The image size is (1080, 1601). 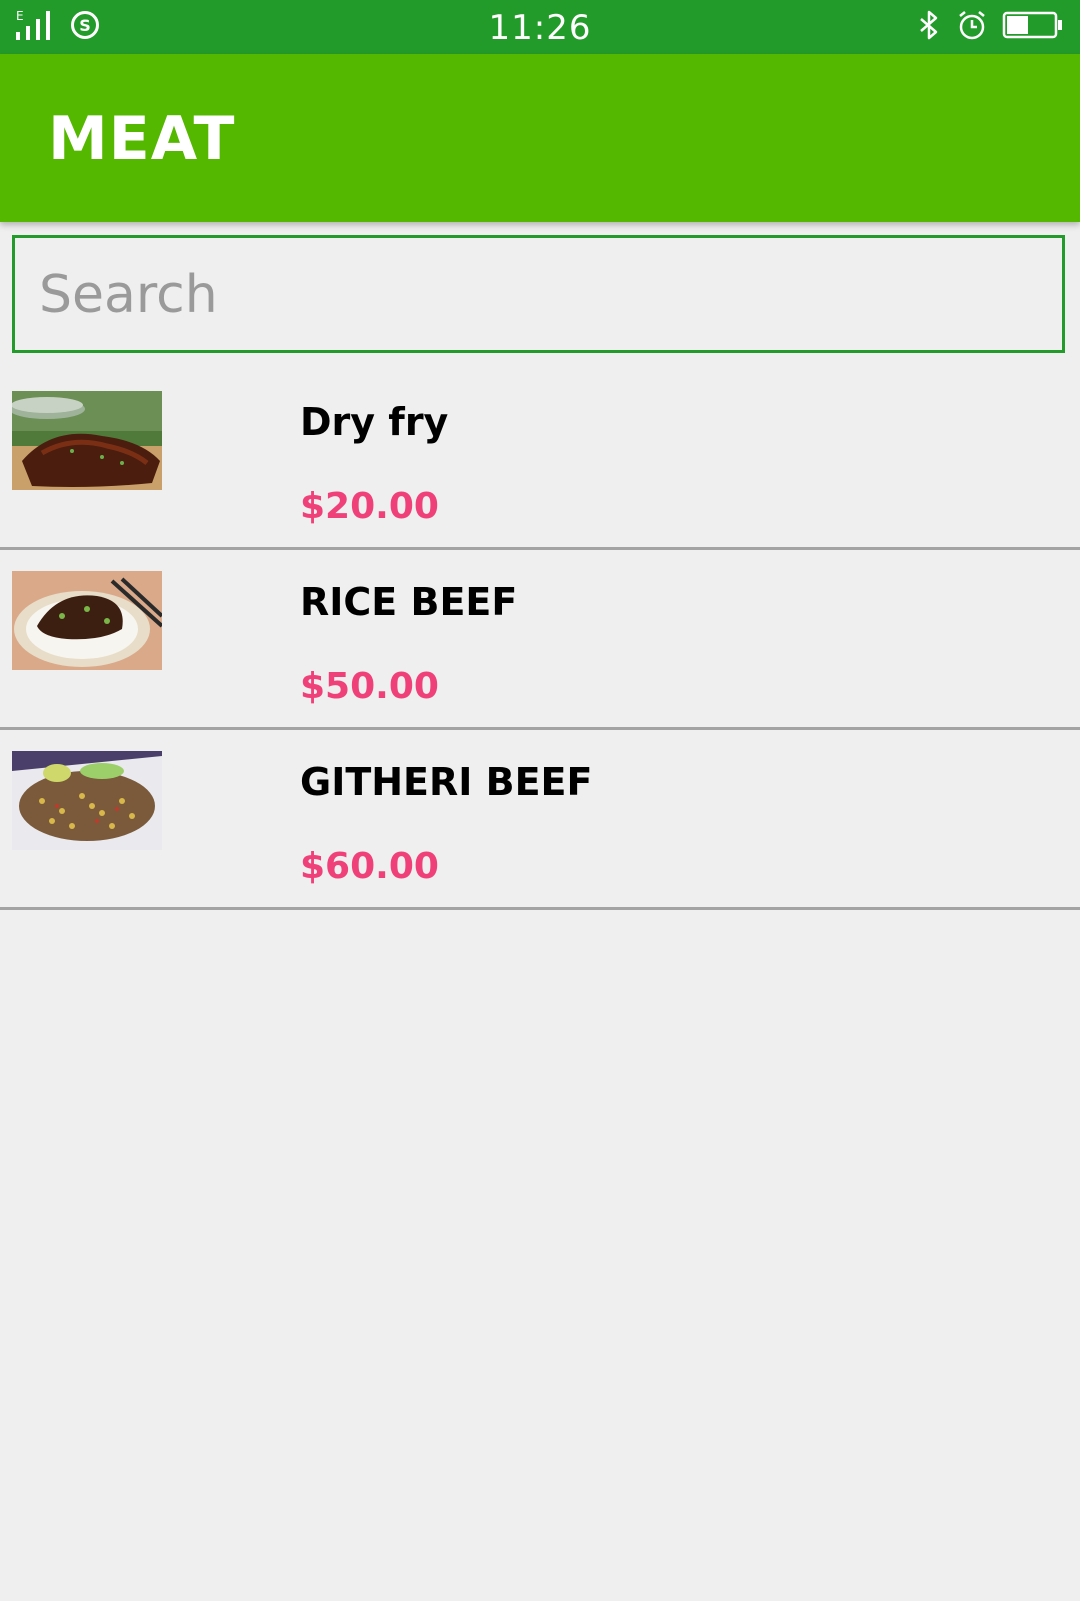 What do you see at coordinates (446, 782) in the screenshot?
I see `item-name: GITHERI BEEF` at bounding box center [446, 782].